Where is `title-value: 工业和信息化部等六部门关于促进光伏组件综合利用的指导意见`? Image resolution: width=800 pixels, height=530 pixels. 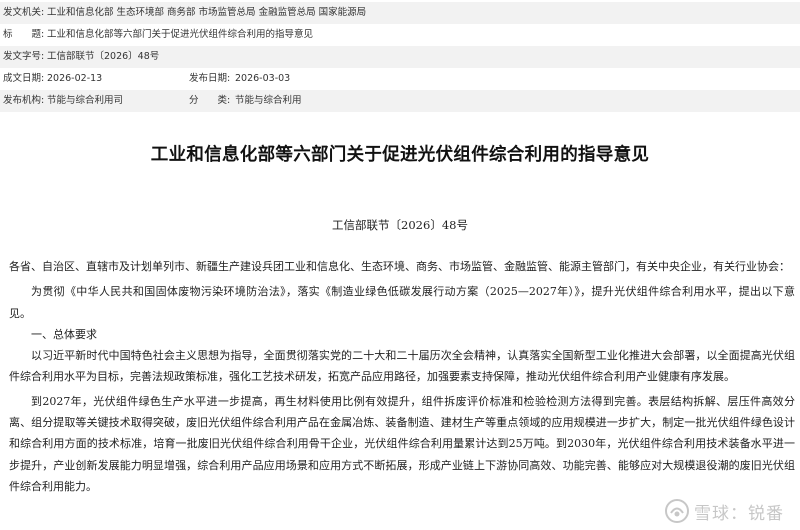 title-value: 工业和信息化部等六部门关于促进光伏组件综合利用的指导意见 is located at coordinates (180, 34).